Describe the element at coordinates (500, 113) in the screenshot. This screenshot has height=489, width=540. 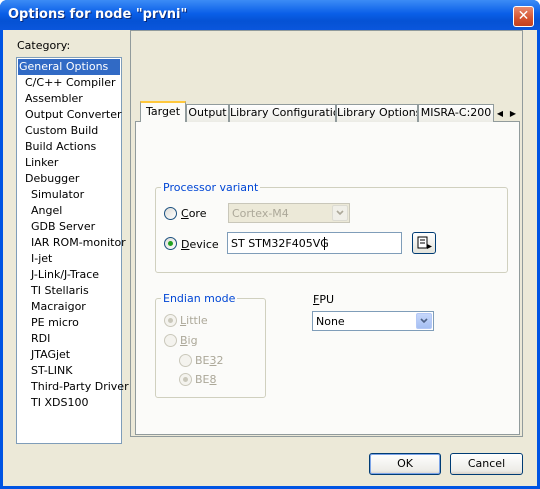
I see `tab-scroll-left-icon: ◀` at that location.